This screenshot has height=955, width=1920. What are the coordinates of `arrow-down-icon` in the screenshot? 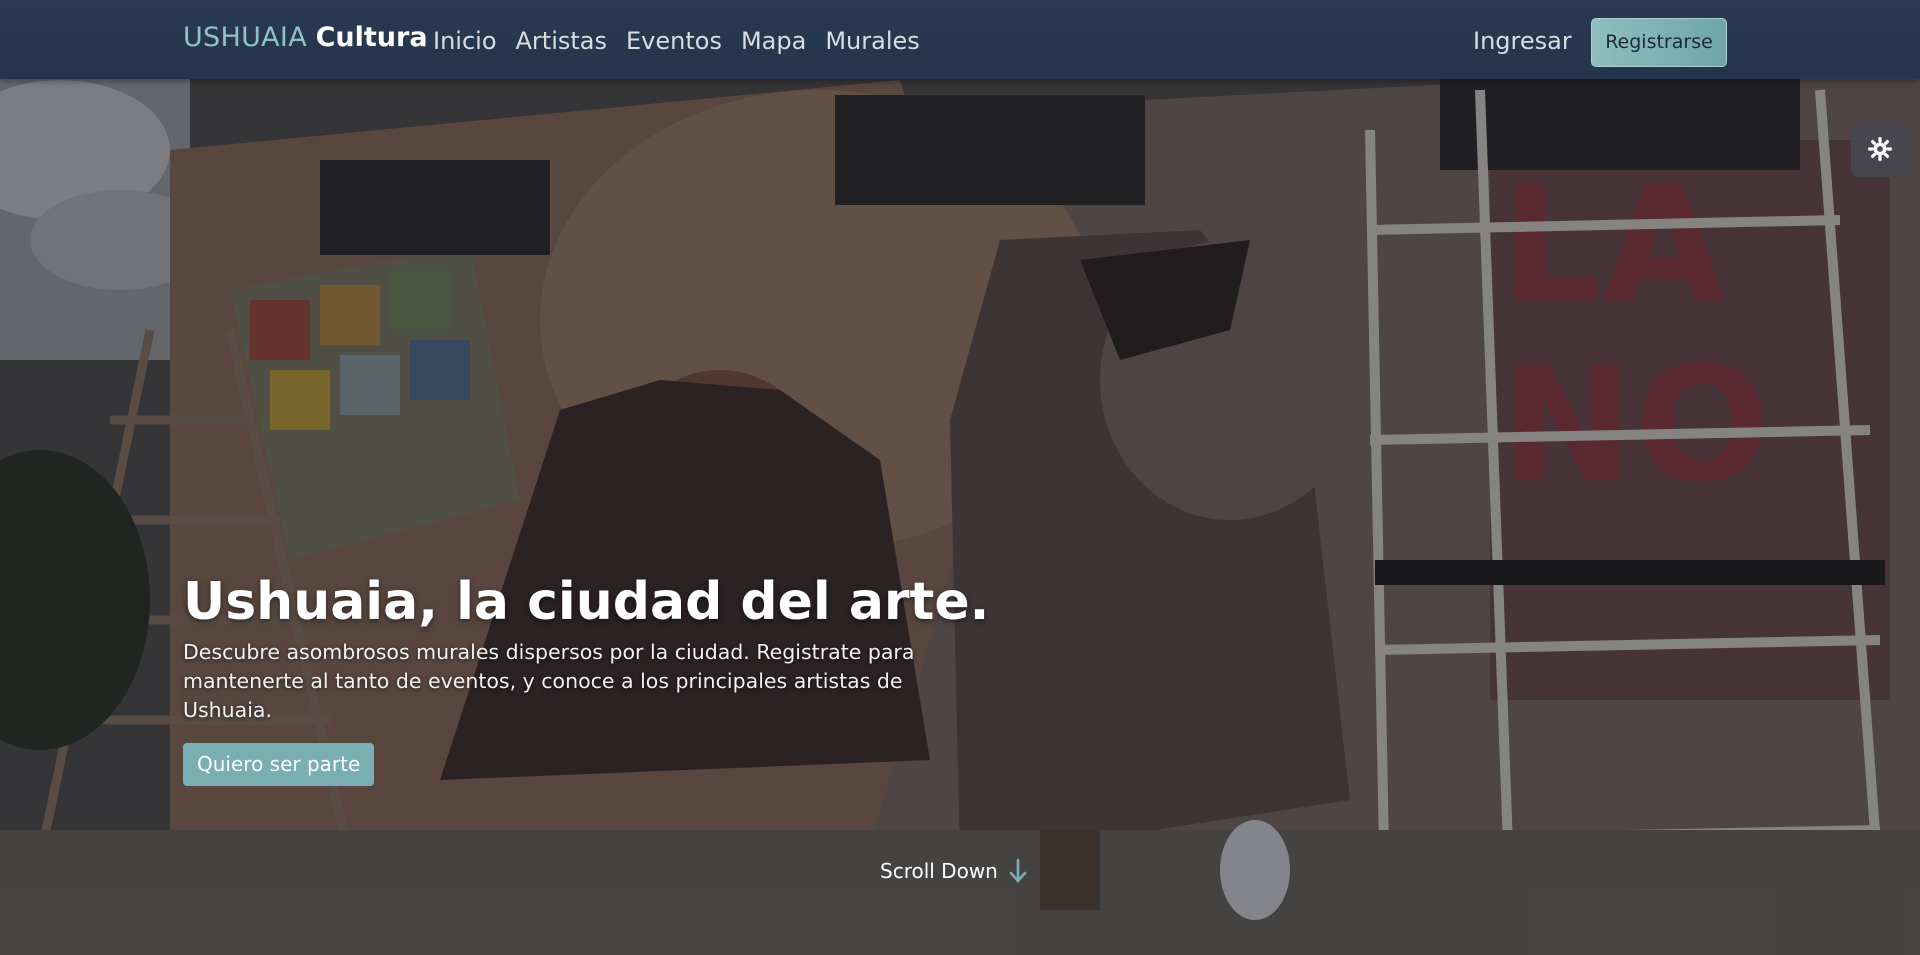 It's located at (1018, 870).